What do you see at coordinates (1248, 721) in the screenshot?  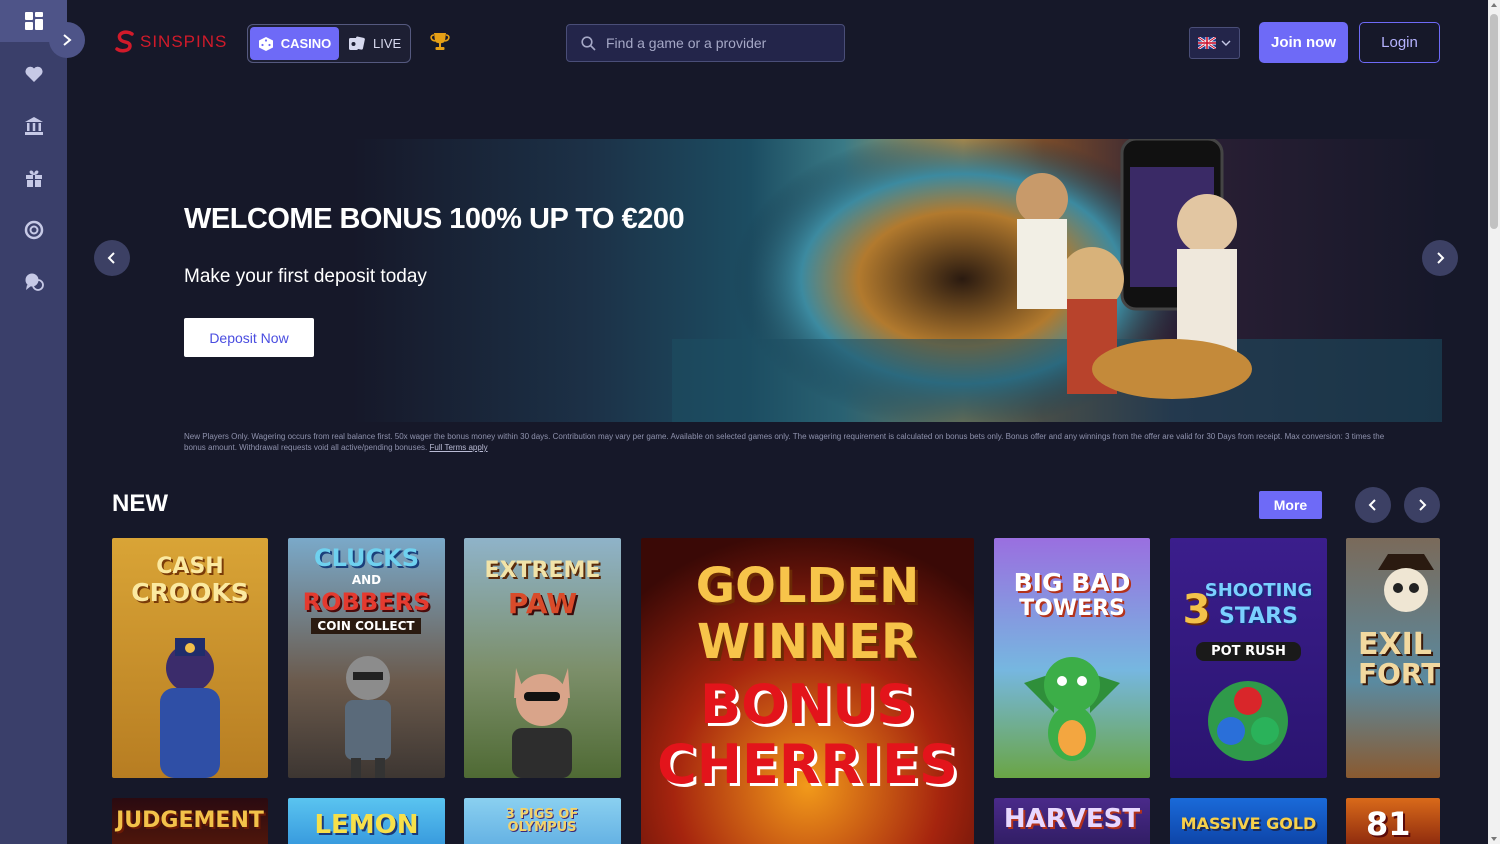 I see `gems-art` at bounding box center [1248, 721].